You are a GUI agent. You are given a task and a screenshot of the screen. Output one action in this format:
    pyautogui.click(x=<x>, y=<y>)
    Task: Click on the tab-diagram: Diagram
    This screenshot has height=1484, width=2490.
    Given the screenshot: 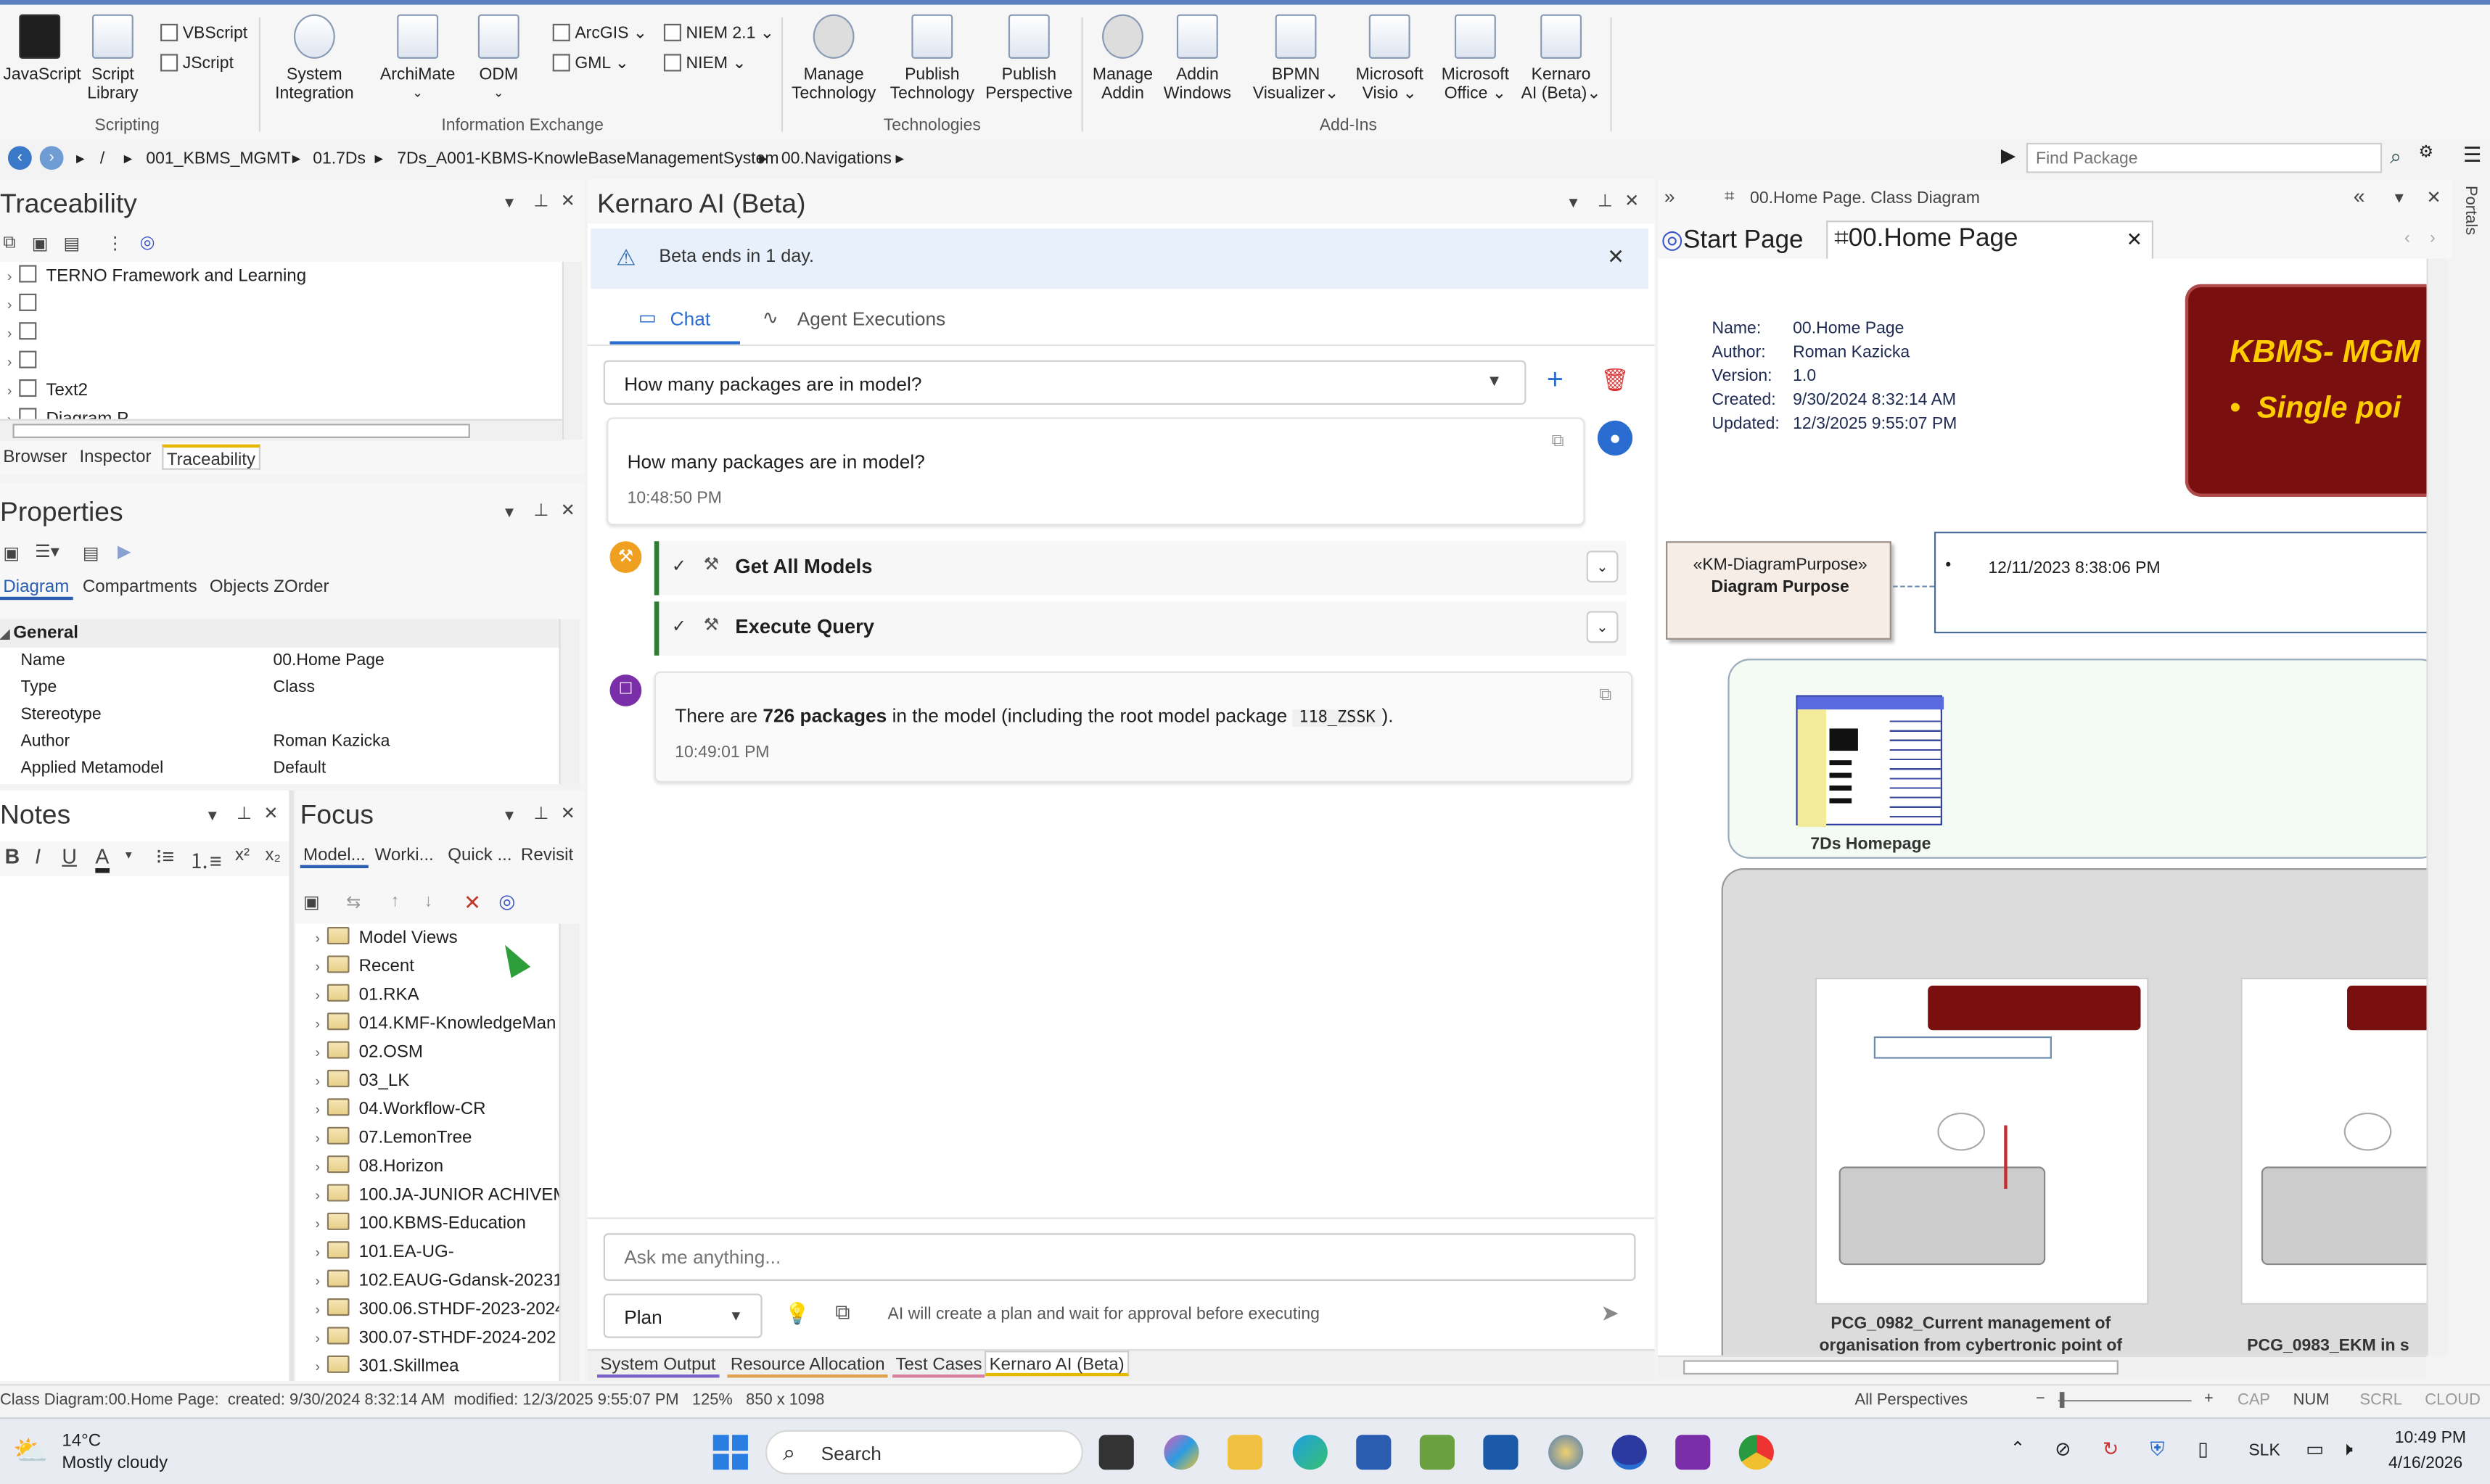 What is the action you would take?
    pyautogui.click(x=36, y=587)
    